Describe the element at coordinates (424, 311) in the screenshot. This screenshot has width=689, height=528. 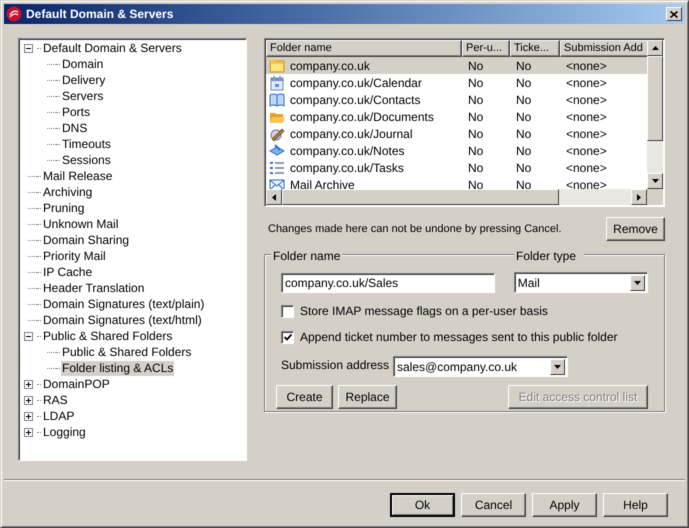
I see `checkbox-label: Store IMAP message flags on a per-user basis` at that location.